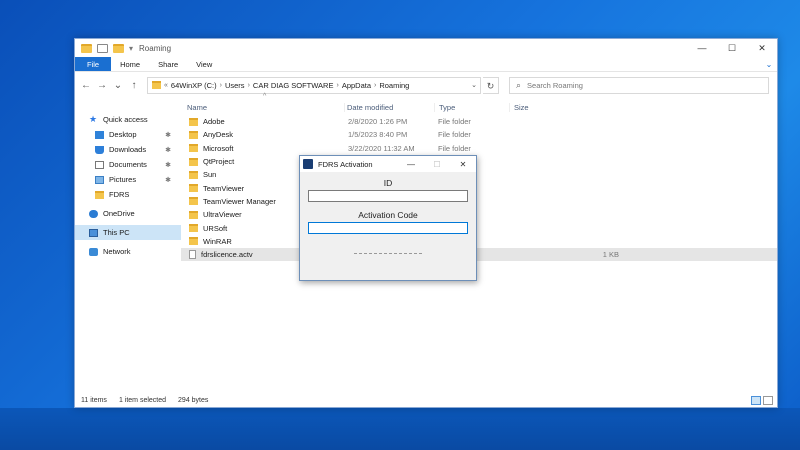  I want to click on dialog-close-button: ✕, so click(463, 164).